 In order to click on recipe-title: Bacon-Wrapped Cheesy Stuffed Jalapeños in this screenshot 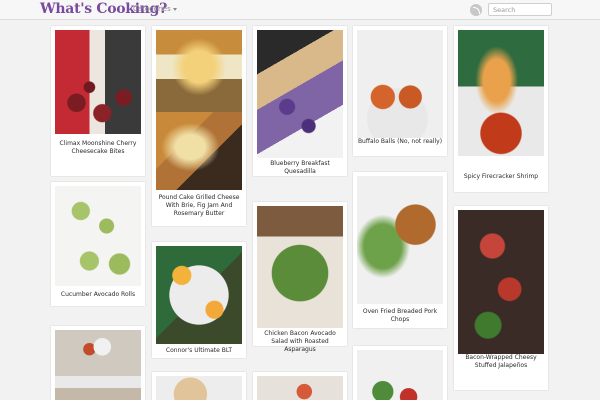, I will do `click(501, 362)`.